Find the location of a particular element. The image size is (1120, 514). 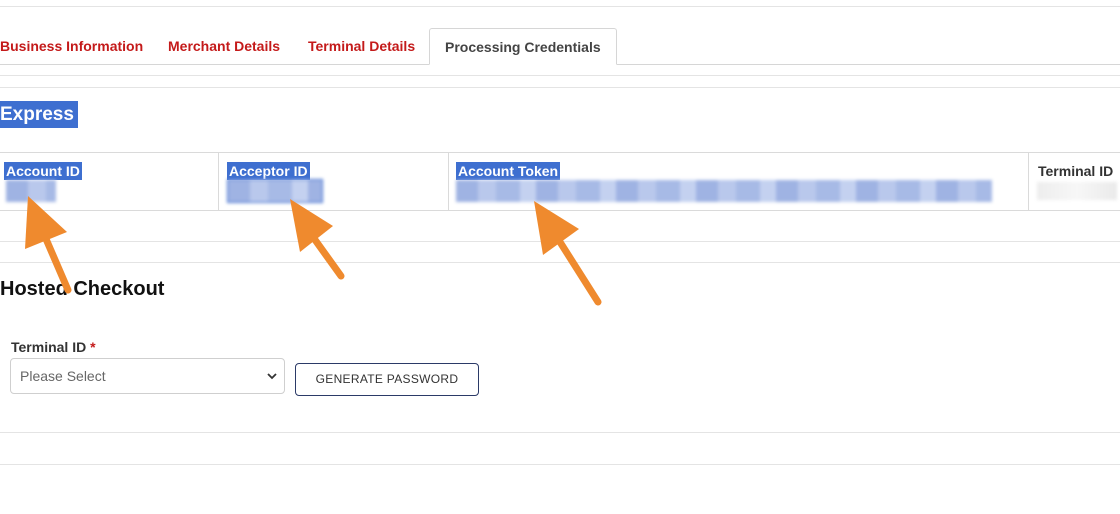

terminal-id-cell: Terminal ID is located at coordinates (1074, 181).